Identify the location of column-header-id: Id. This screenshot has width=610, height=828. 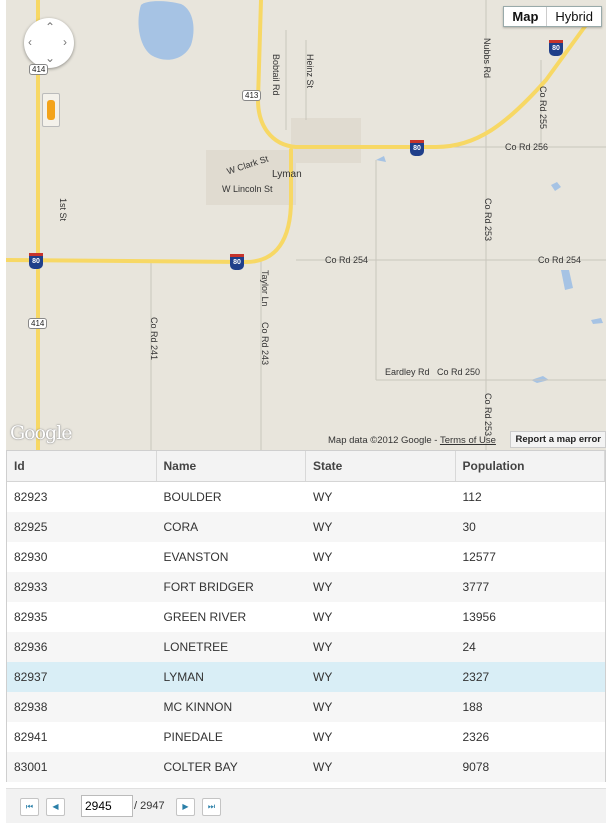
(82, 466).